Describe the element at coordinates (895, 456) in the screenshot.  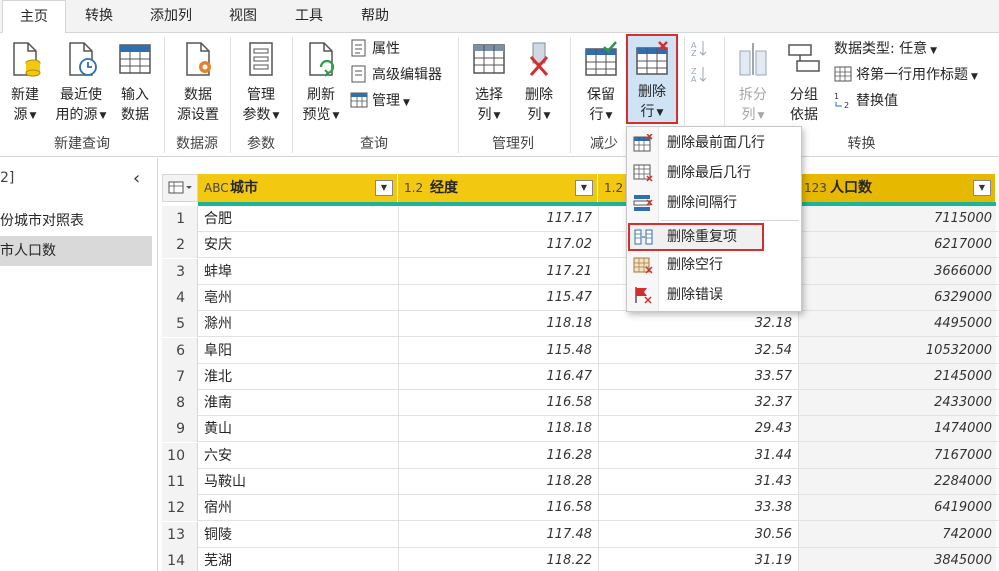
I see `cell-population: 7167000` at that location.